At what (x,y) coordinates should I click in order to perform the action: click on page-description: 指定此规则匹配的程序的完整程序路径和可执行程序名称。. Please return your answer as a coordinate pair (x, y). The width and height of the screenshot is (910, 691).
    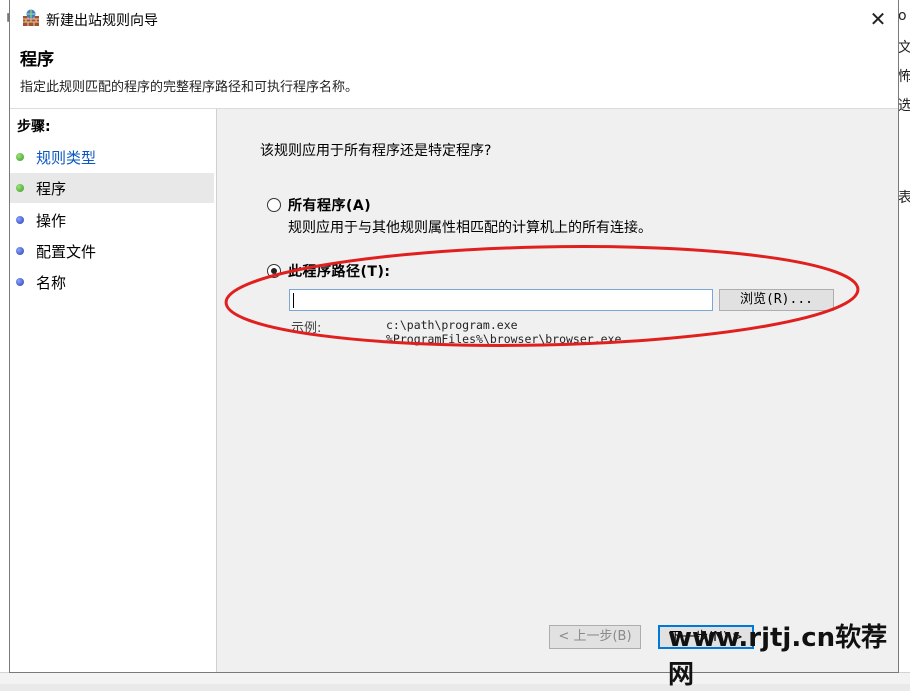
    Looking at the image, I should click on (189, 87).